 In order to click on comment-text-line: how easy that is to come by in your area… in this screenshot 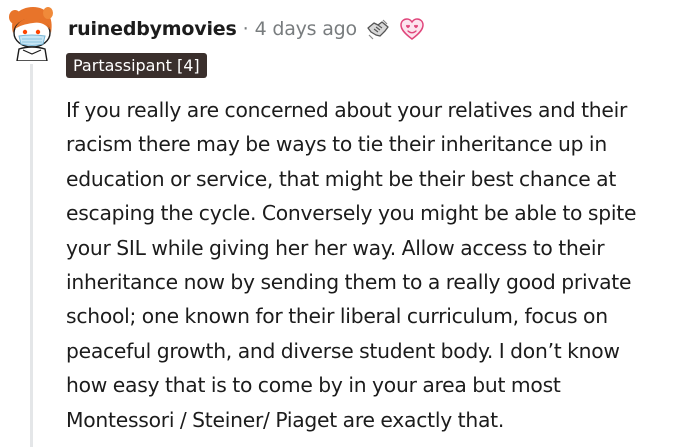, I will do `click(313, 385)`.